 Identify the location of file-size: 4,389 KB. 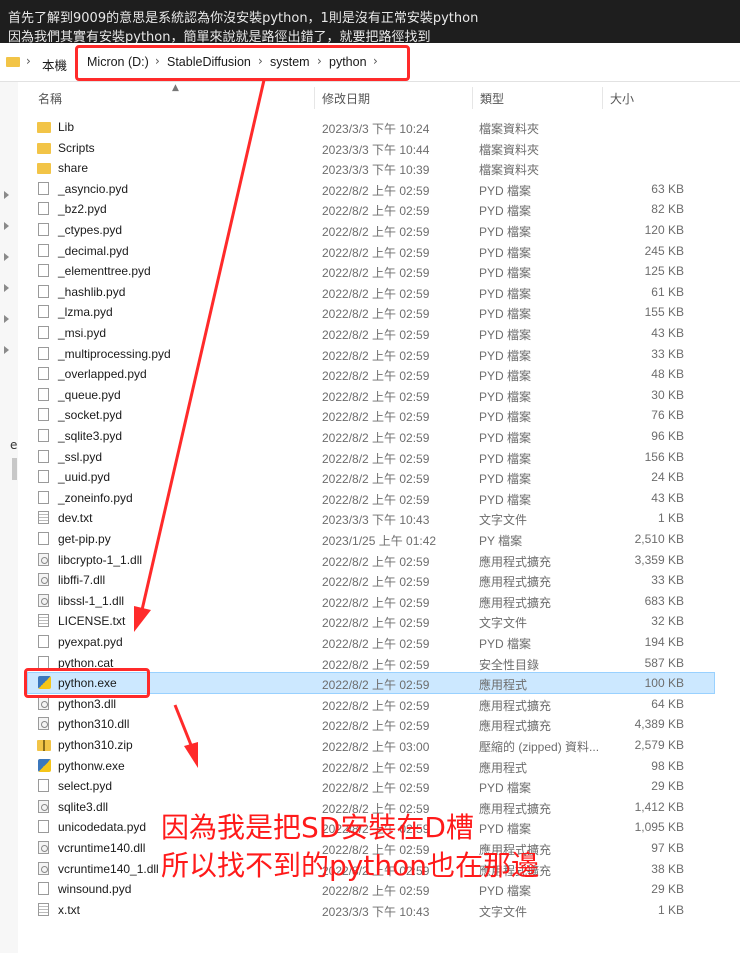
(659, 724).